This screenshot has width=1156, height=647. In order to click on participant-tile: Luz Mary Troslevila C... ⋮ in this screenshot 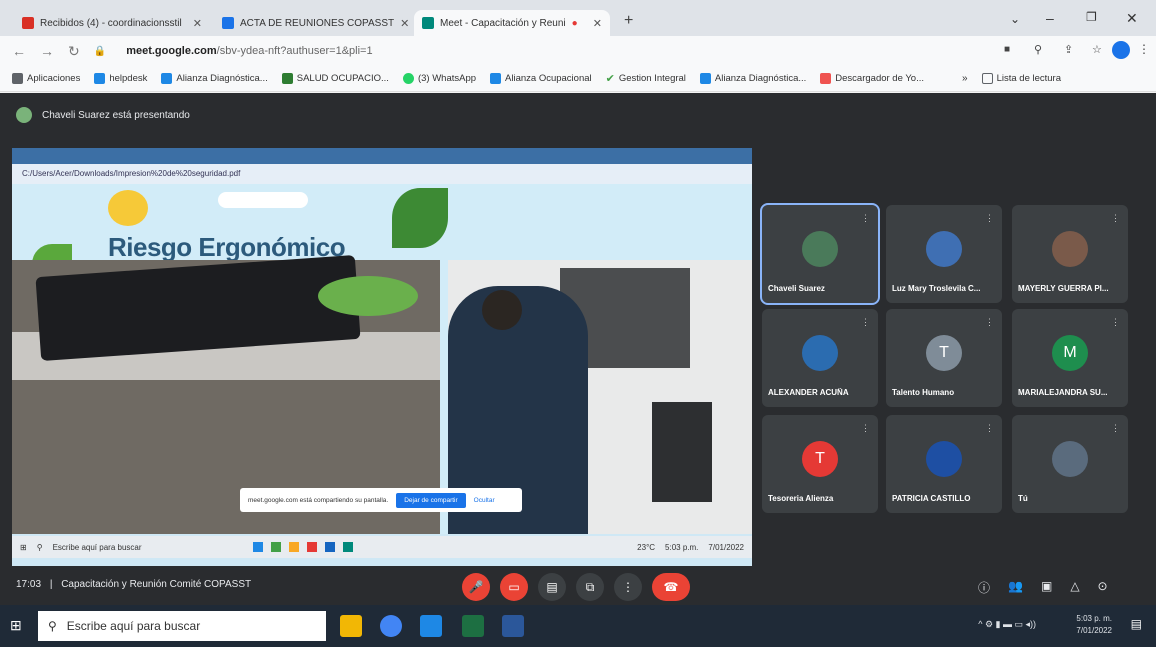, I will do `click(944, 254)`.